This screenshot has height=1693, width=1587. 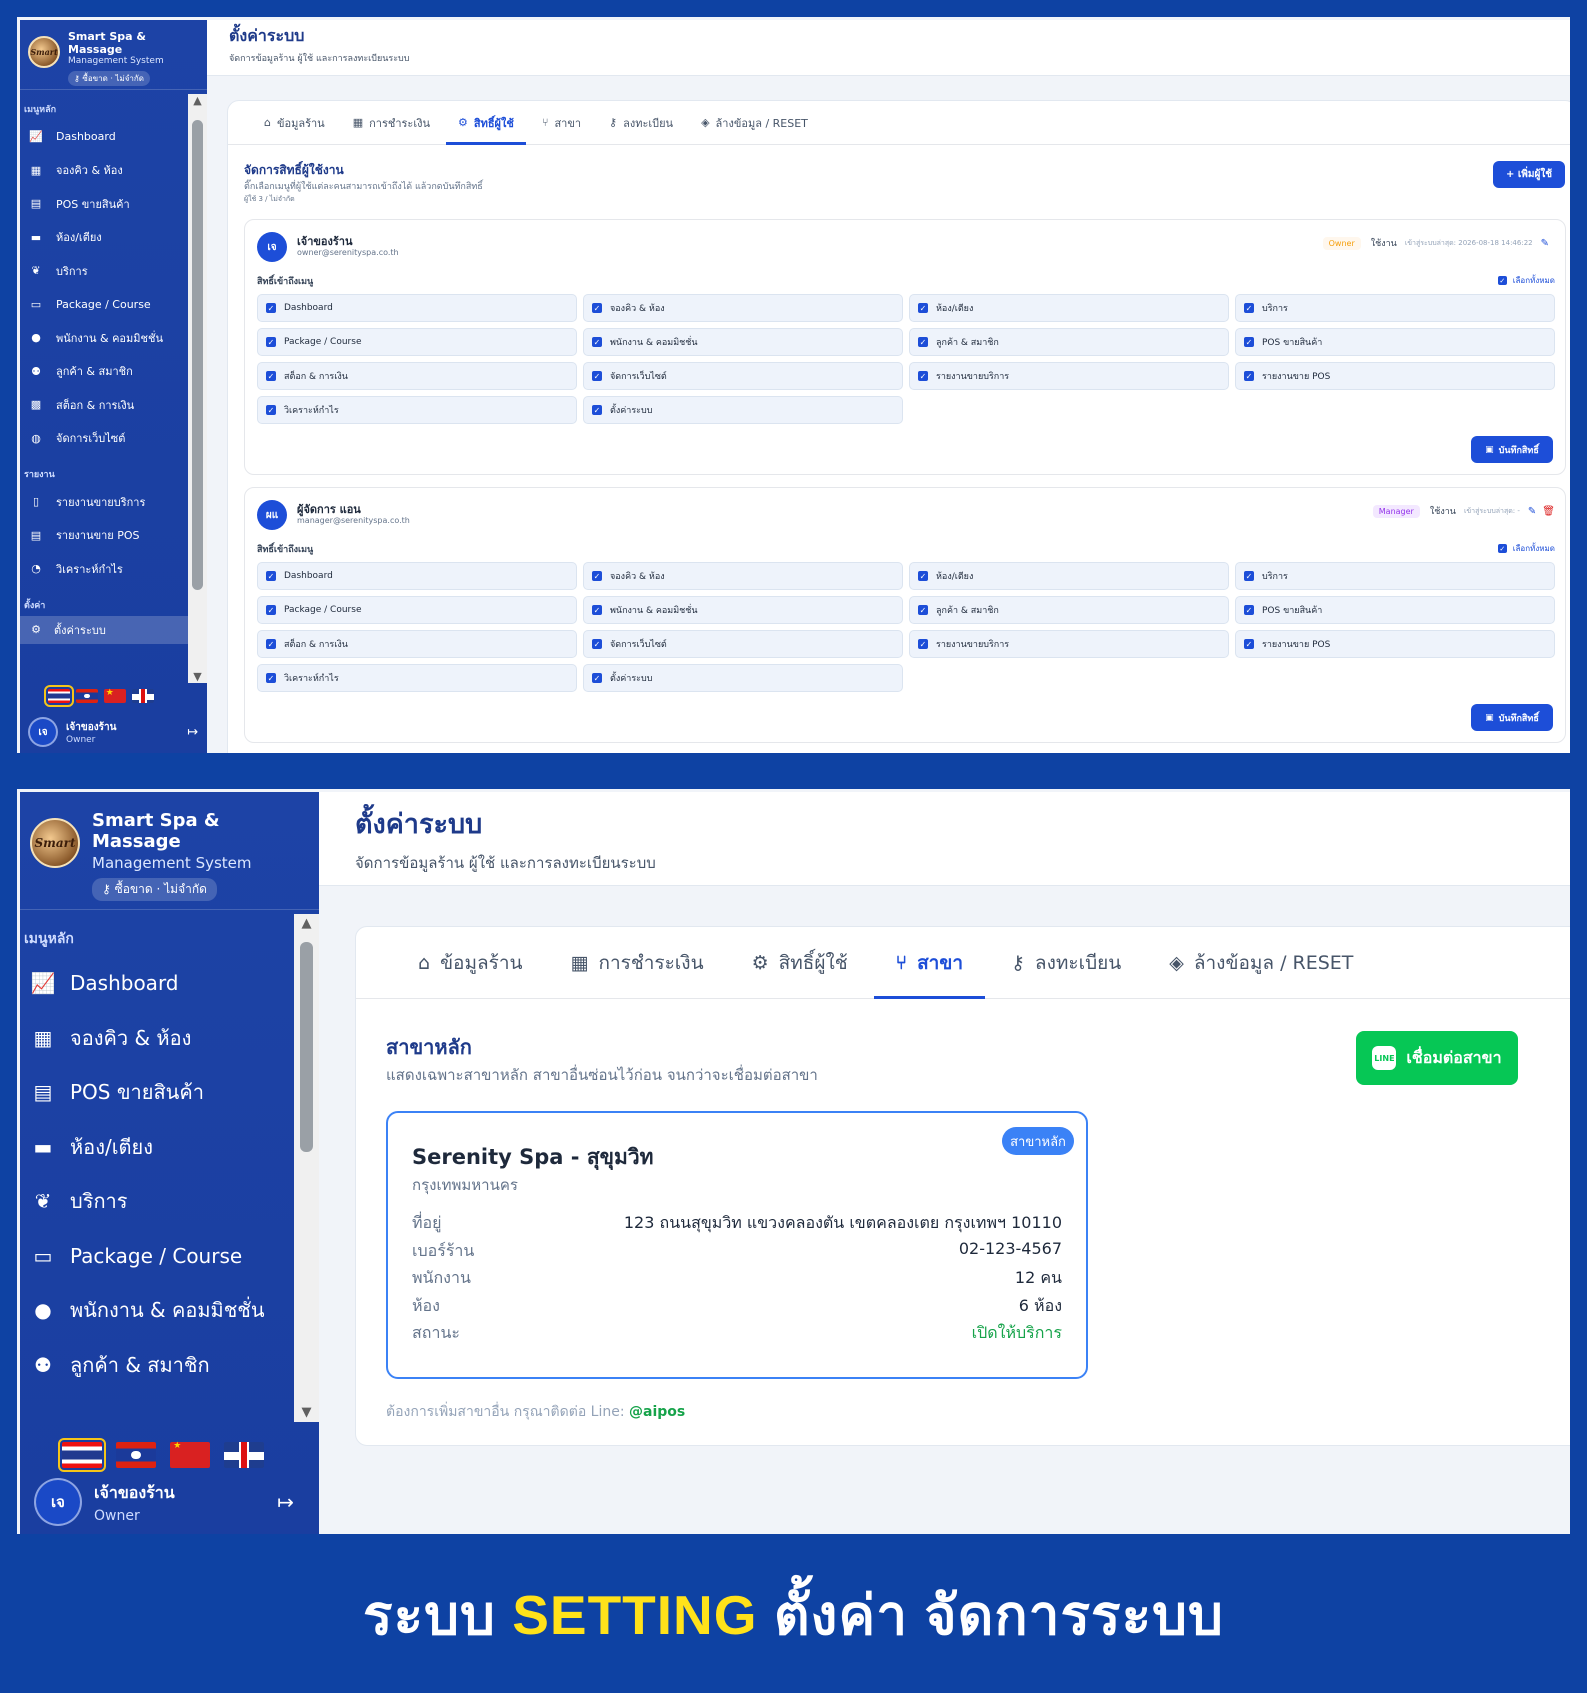 What do you see at coordinates (91, 727) in the screenshot?
I see `user-name: เจ้าของร้าน` at bounding box center [91, 727].